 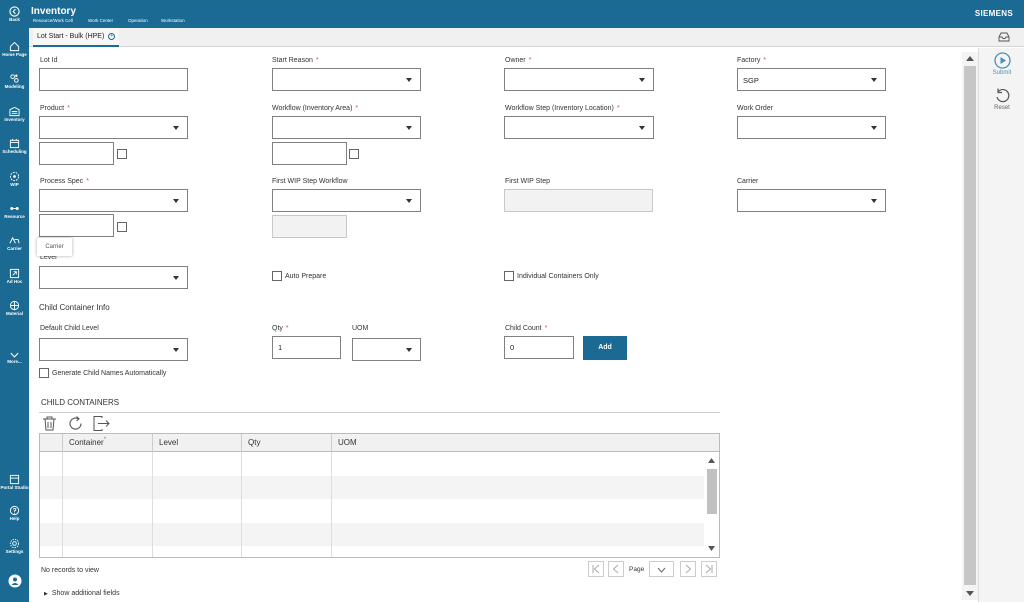 What do you see at coordinates (811, 79) in the screenshot?
I see `factory-dropdown: SGP` at bounding box center [811, 79].